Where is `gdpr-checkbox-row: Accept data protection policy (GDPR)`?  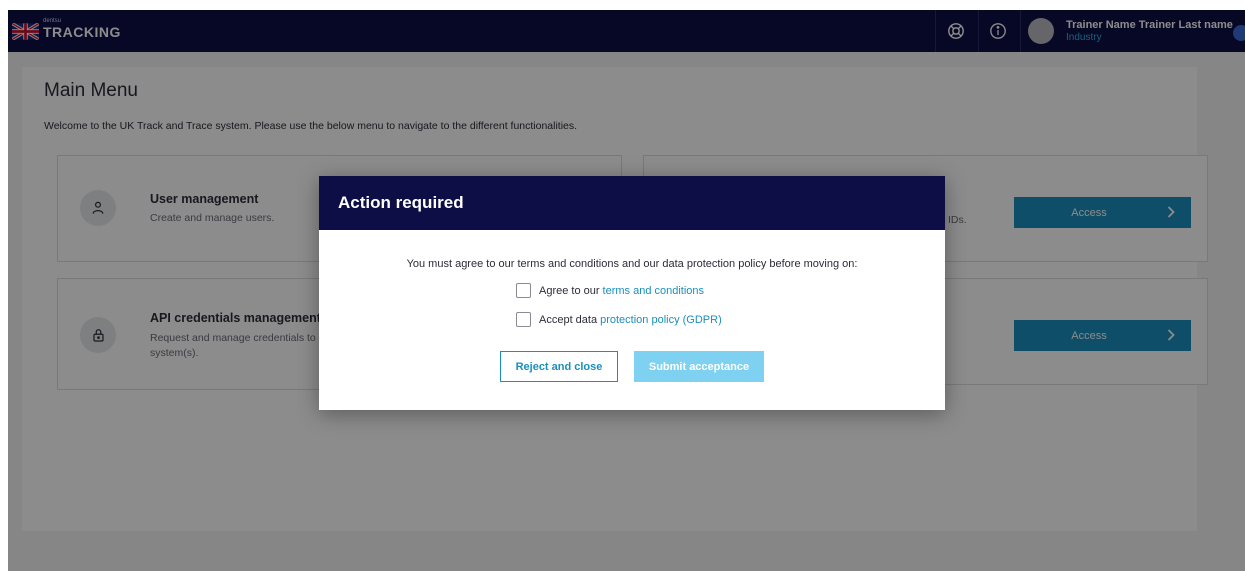
gdpr-checkbox-row: Accept data protection policy (GDPR) is located at coordinates (619, 319).